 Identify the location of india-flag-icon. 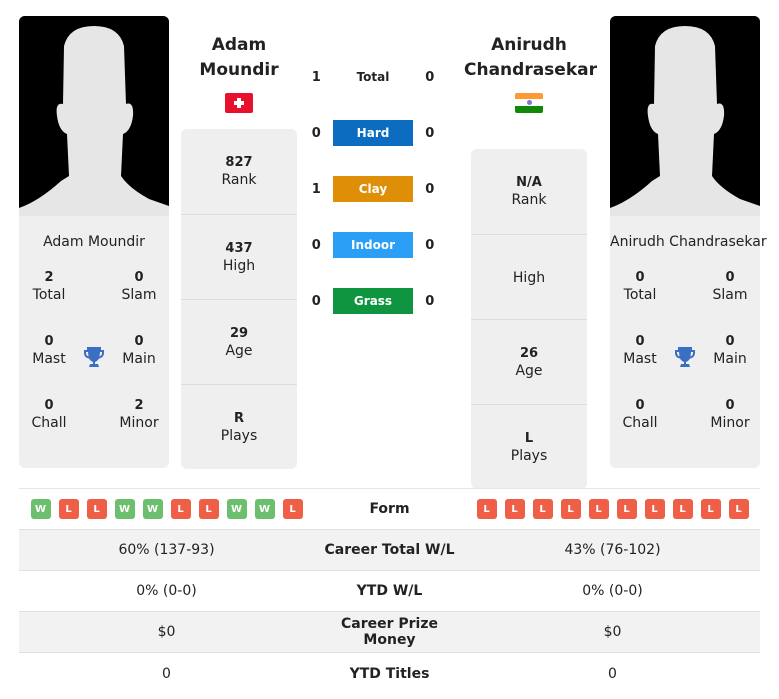
(529, 103).